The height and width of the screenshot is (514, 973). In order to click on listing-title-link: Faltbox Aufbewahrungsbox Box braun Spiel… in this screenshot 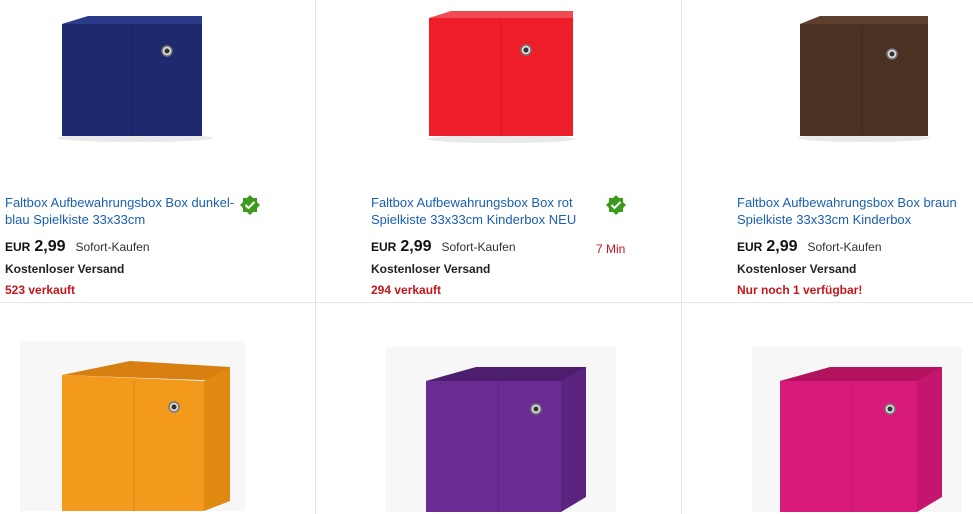, I will do `click(854, 211)`.